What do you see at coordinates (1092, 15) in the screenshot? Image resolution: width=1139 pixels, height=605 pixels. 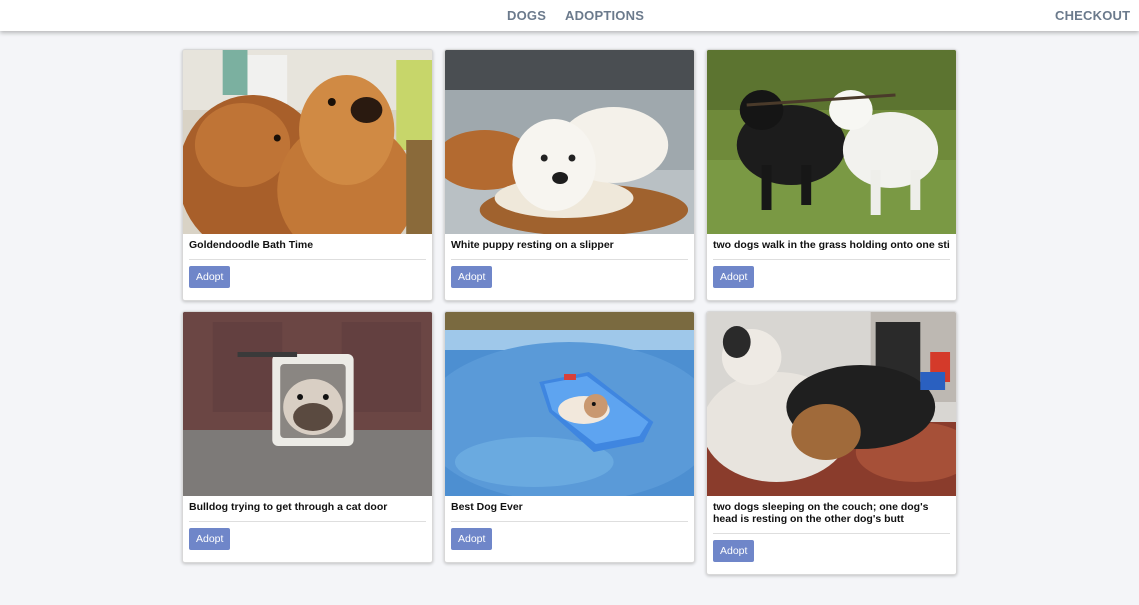 I see `nav-link-checkout: CHECKOUT` at bounding box center [1092, 15].